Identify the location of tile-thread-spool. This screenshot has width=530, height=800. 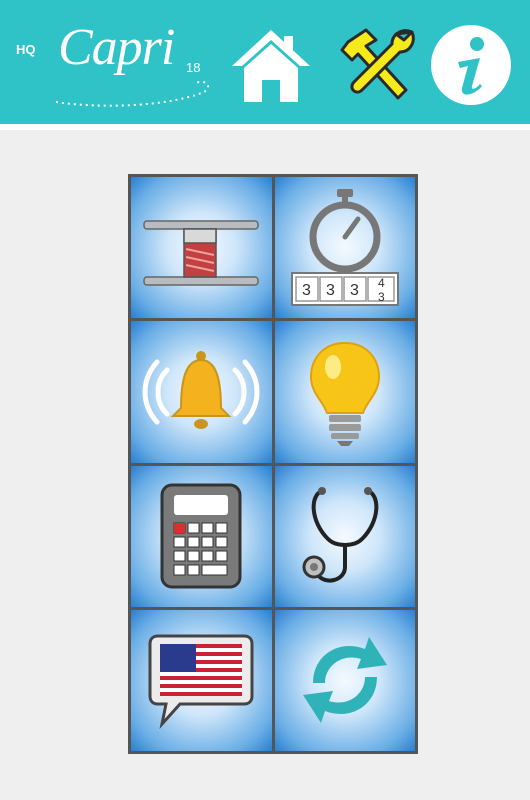
(201, 248).